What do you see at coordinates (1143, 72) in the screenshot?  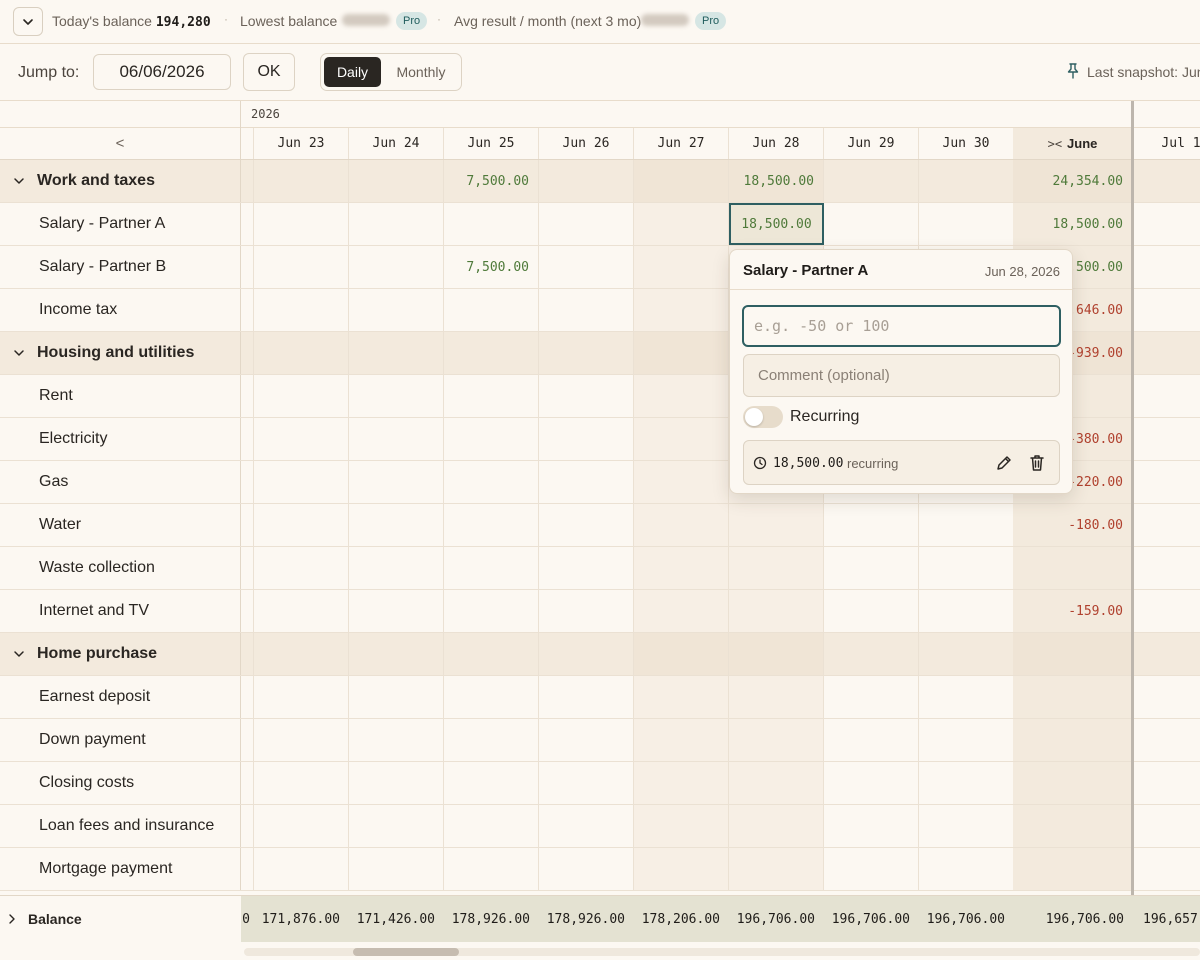 I see `last-snapshot-link: Last snapshot: Jun` at bounding box center [1143, 72].